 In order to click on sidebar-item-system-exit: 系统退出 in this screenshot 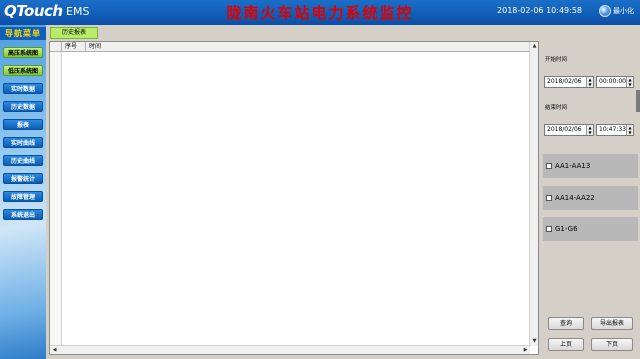, I will do `click(23, 214)`.